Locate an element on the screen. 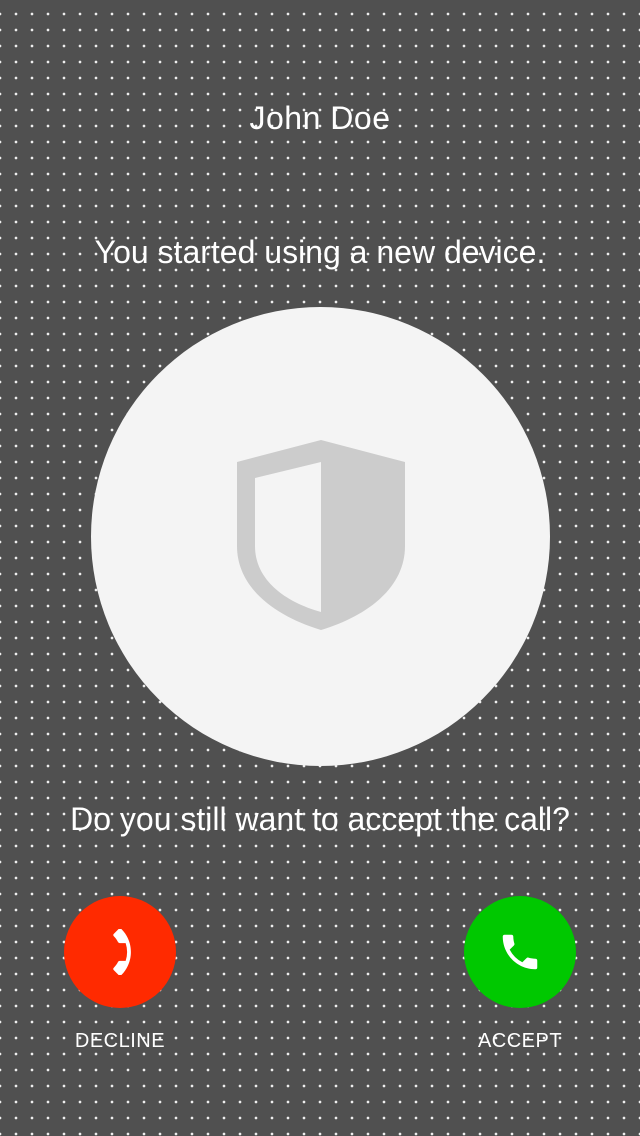 This screenshot has width=640, height=1136. accept-question: Do you still want to accept the call? is located at coordinates (320, 819).